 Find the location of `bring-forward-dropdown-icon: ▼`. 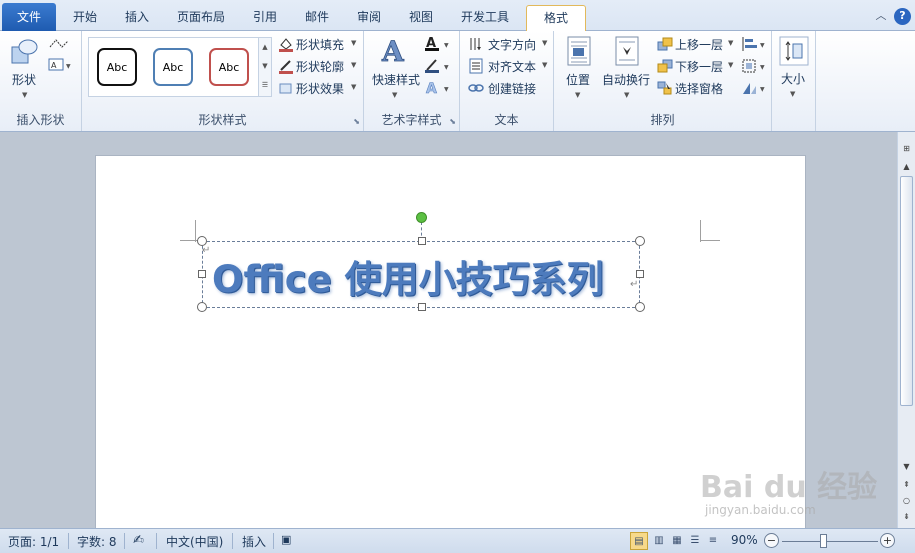

bring-forward-dropdown-icon: ▼ is located at coordinates (730, 43).